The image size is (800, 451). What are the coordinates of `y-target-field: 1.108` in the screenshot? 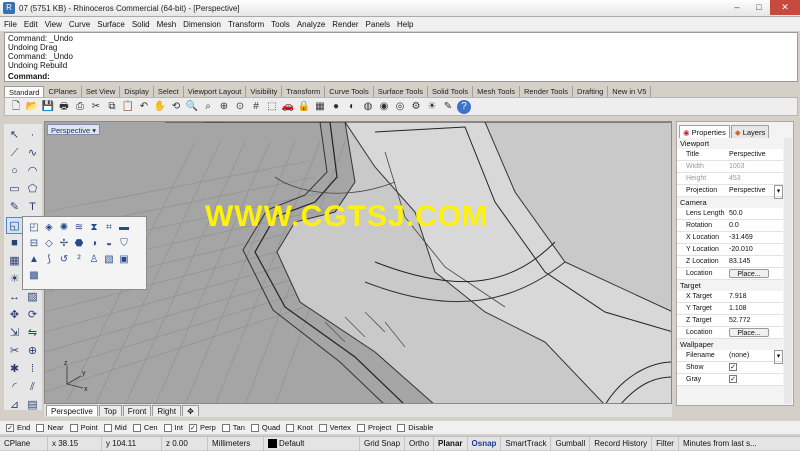 It's located at (755, 308).